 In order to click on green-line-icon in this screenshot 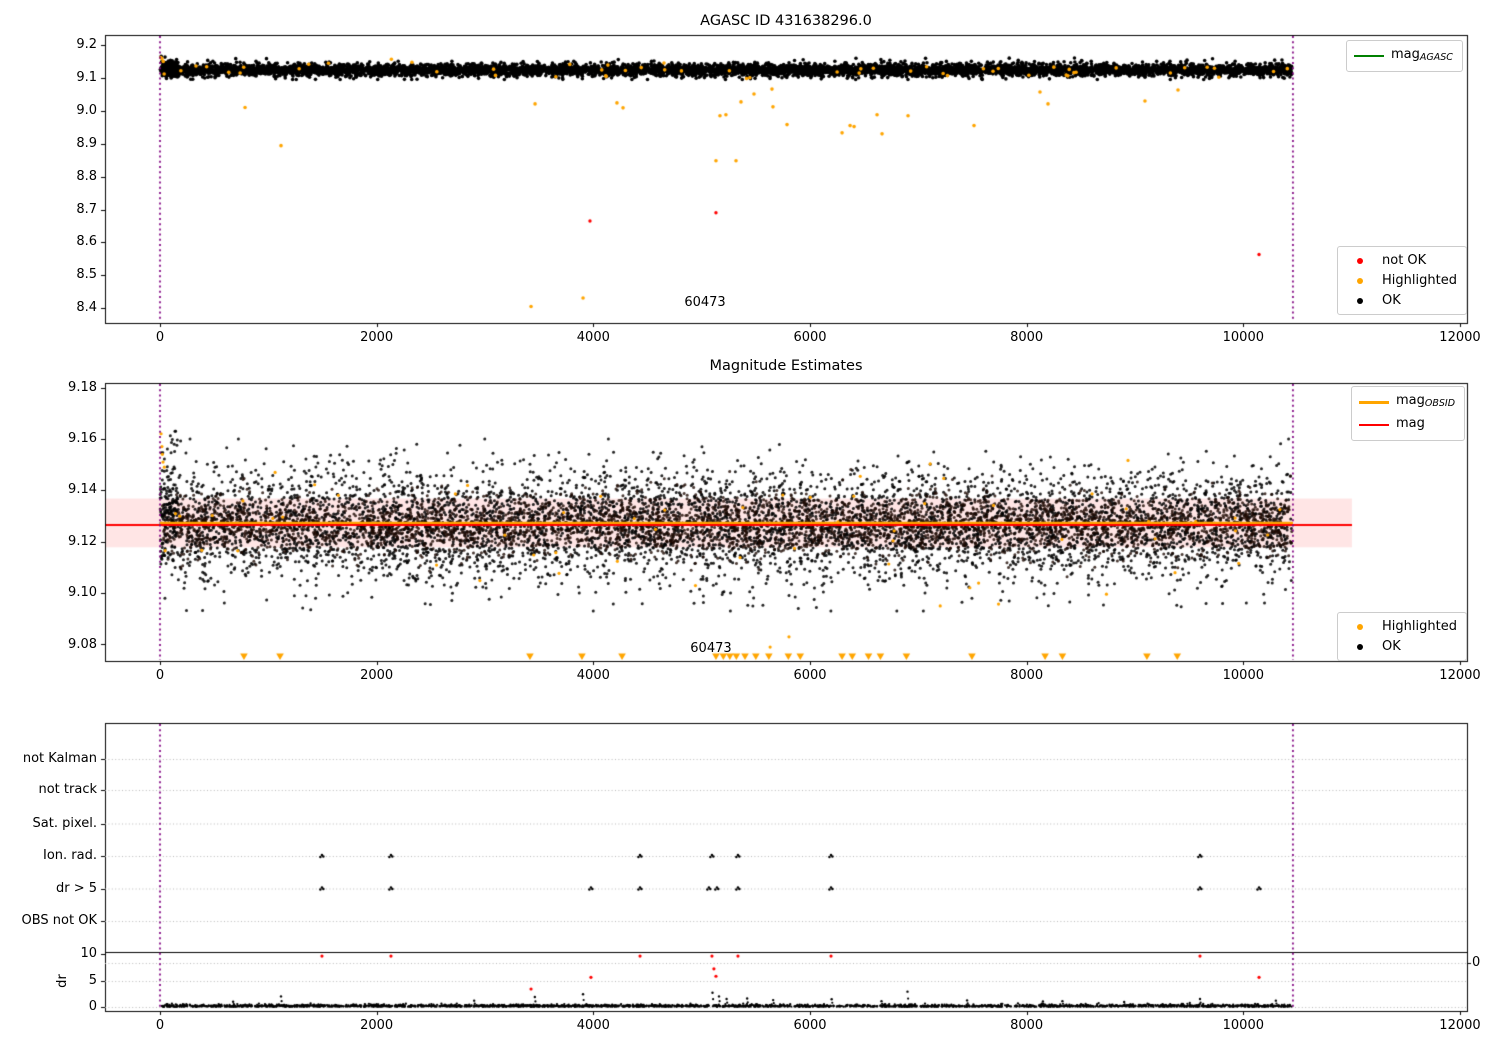, I will do `click(1369, 56)`.